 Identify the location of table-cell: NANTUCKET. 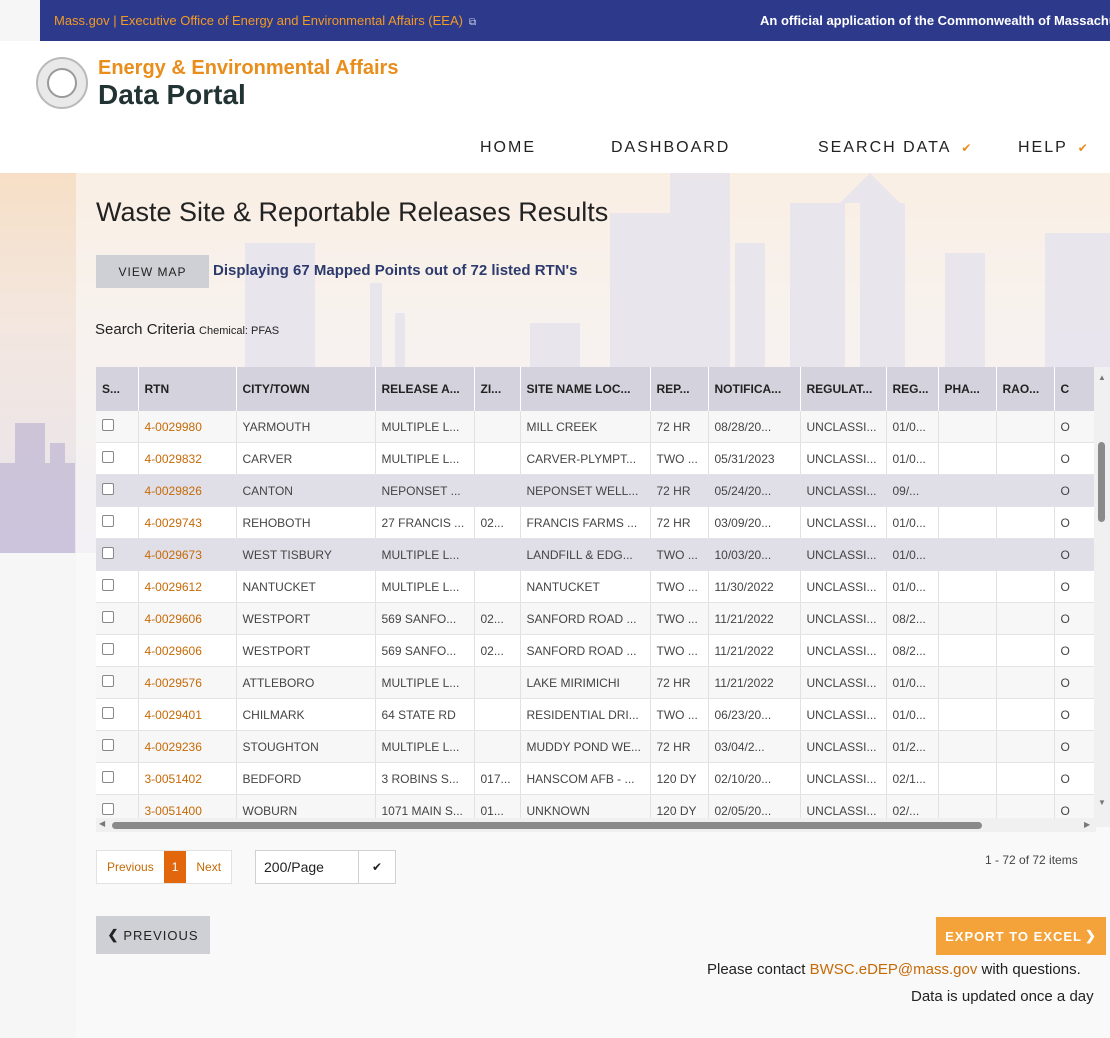
(585, 586).